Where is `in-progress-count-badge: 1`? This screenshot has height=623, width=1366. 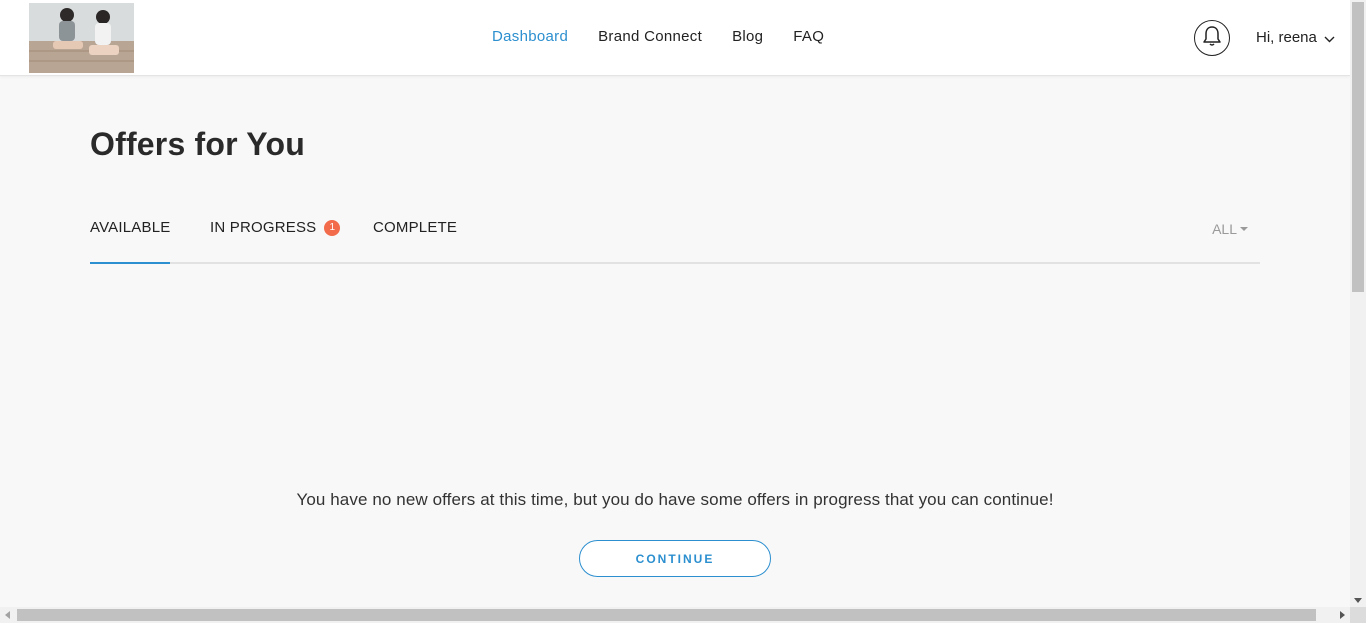
in-progress-count-badge: 1 is located at coordinates (332, 228).